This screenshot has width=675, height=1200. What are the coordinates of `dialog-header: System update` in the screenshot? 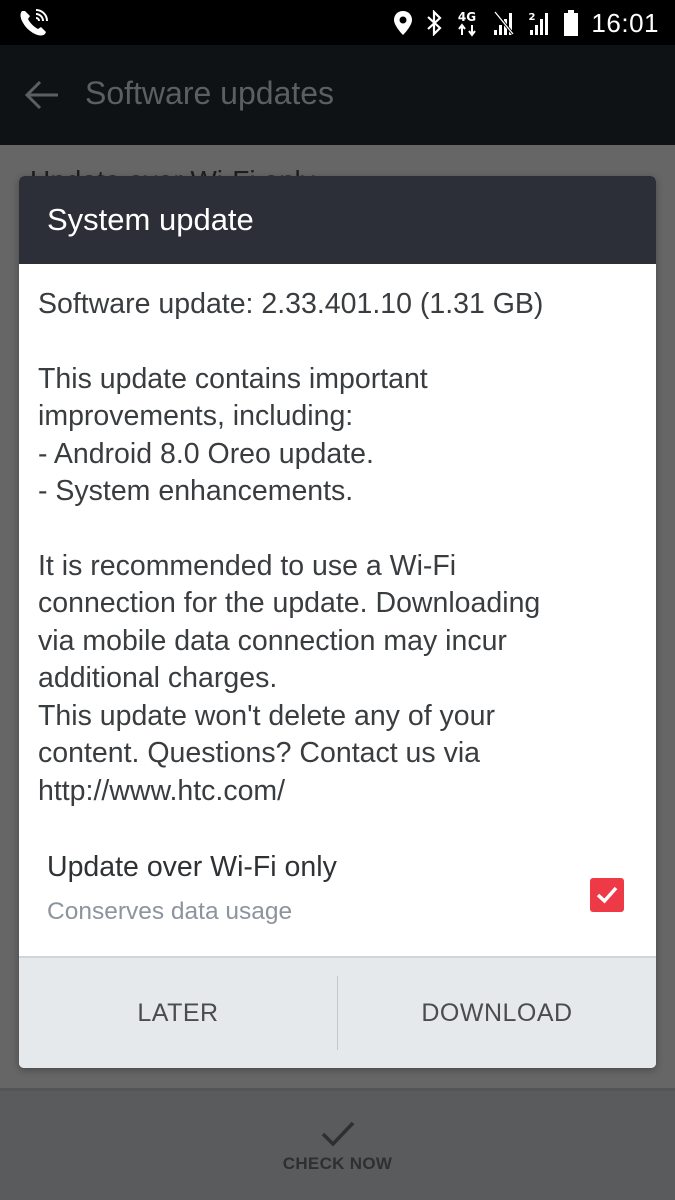 It's located at (337, 220).